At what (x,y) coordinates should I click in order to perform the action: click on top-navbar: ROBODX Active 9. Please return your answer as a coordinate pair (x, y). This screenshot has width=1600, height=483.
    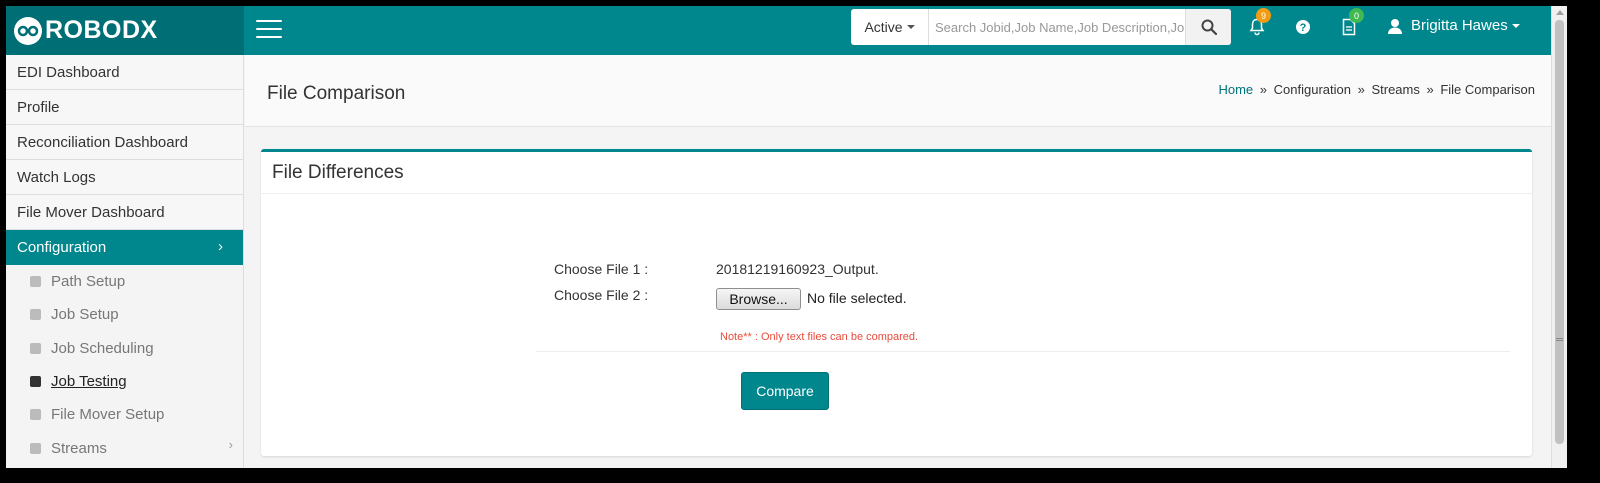
    Looking at the image, I should click on (778, 30).